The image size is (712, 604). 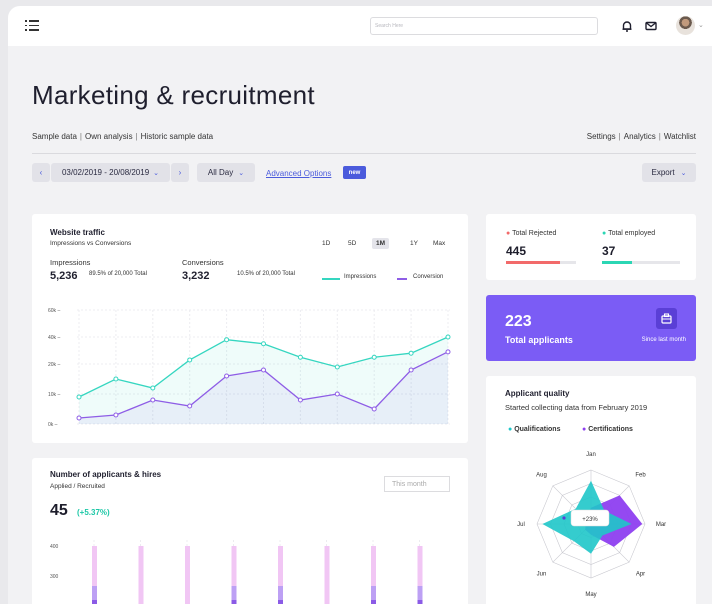 What do you see at coordinates (627, 26) in the screenshot?
I see `bell-icon` at bounding box center [627, 26].